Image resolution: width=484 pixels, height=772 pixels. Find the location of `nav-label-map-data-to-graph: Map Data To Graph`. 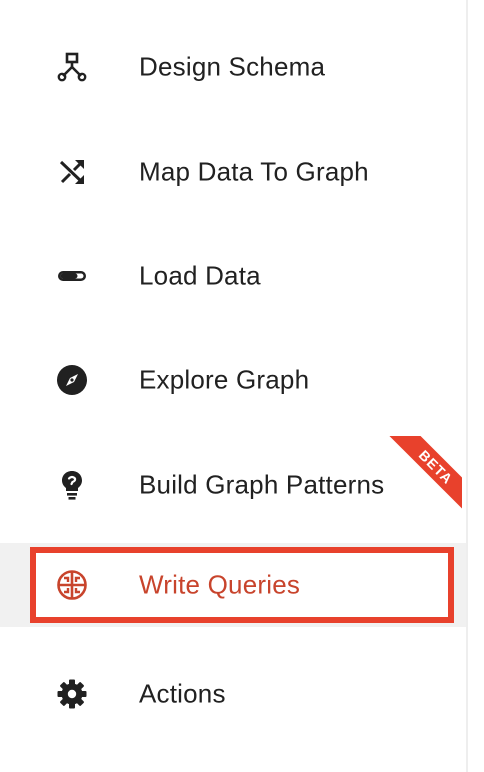

nav-label-map-data-to-graph: Map Data To Graph is located at coordinates (254, 171).